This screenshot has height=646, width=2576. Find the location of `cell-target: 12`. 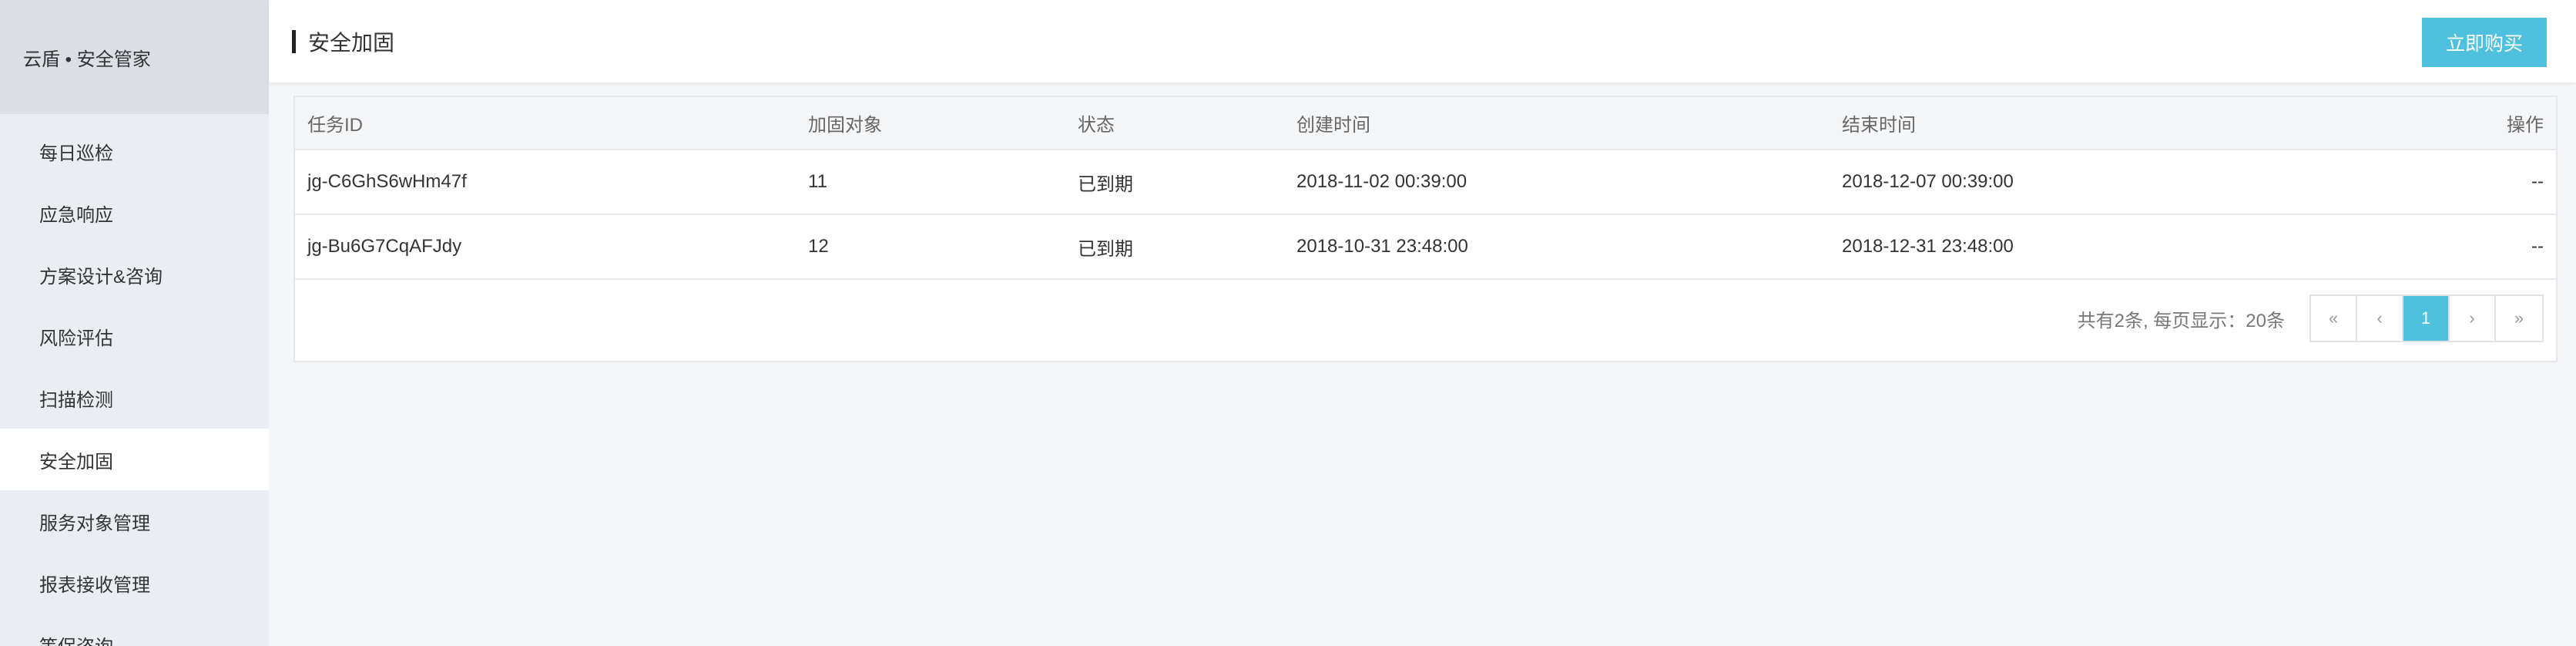

cell-target: 12 is located at coordinates (943, 247).